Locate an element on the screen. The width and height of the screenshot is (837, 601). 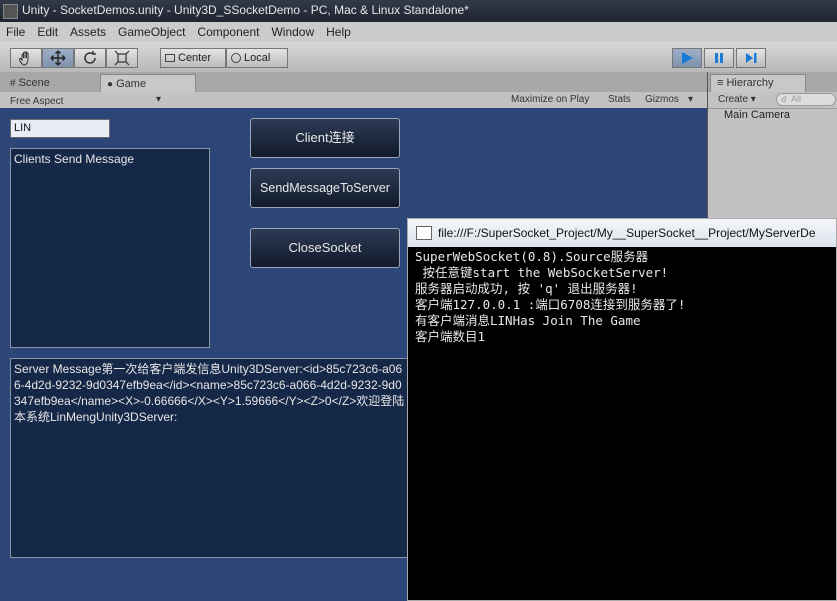
hand-icon is located at coordinates (23, 58).